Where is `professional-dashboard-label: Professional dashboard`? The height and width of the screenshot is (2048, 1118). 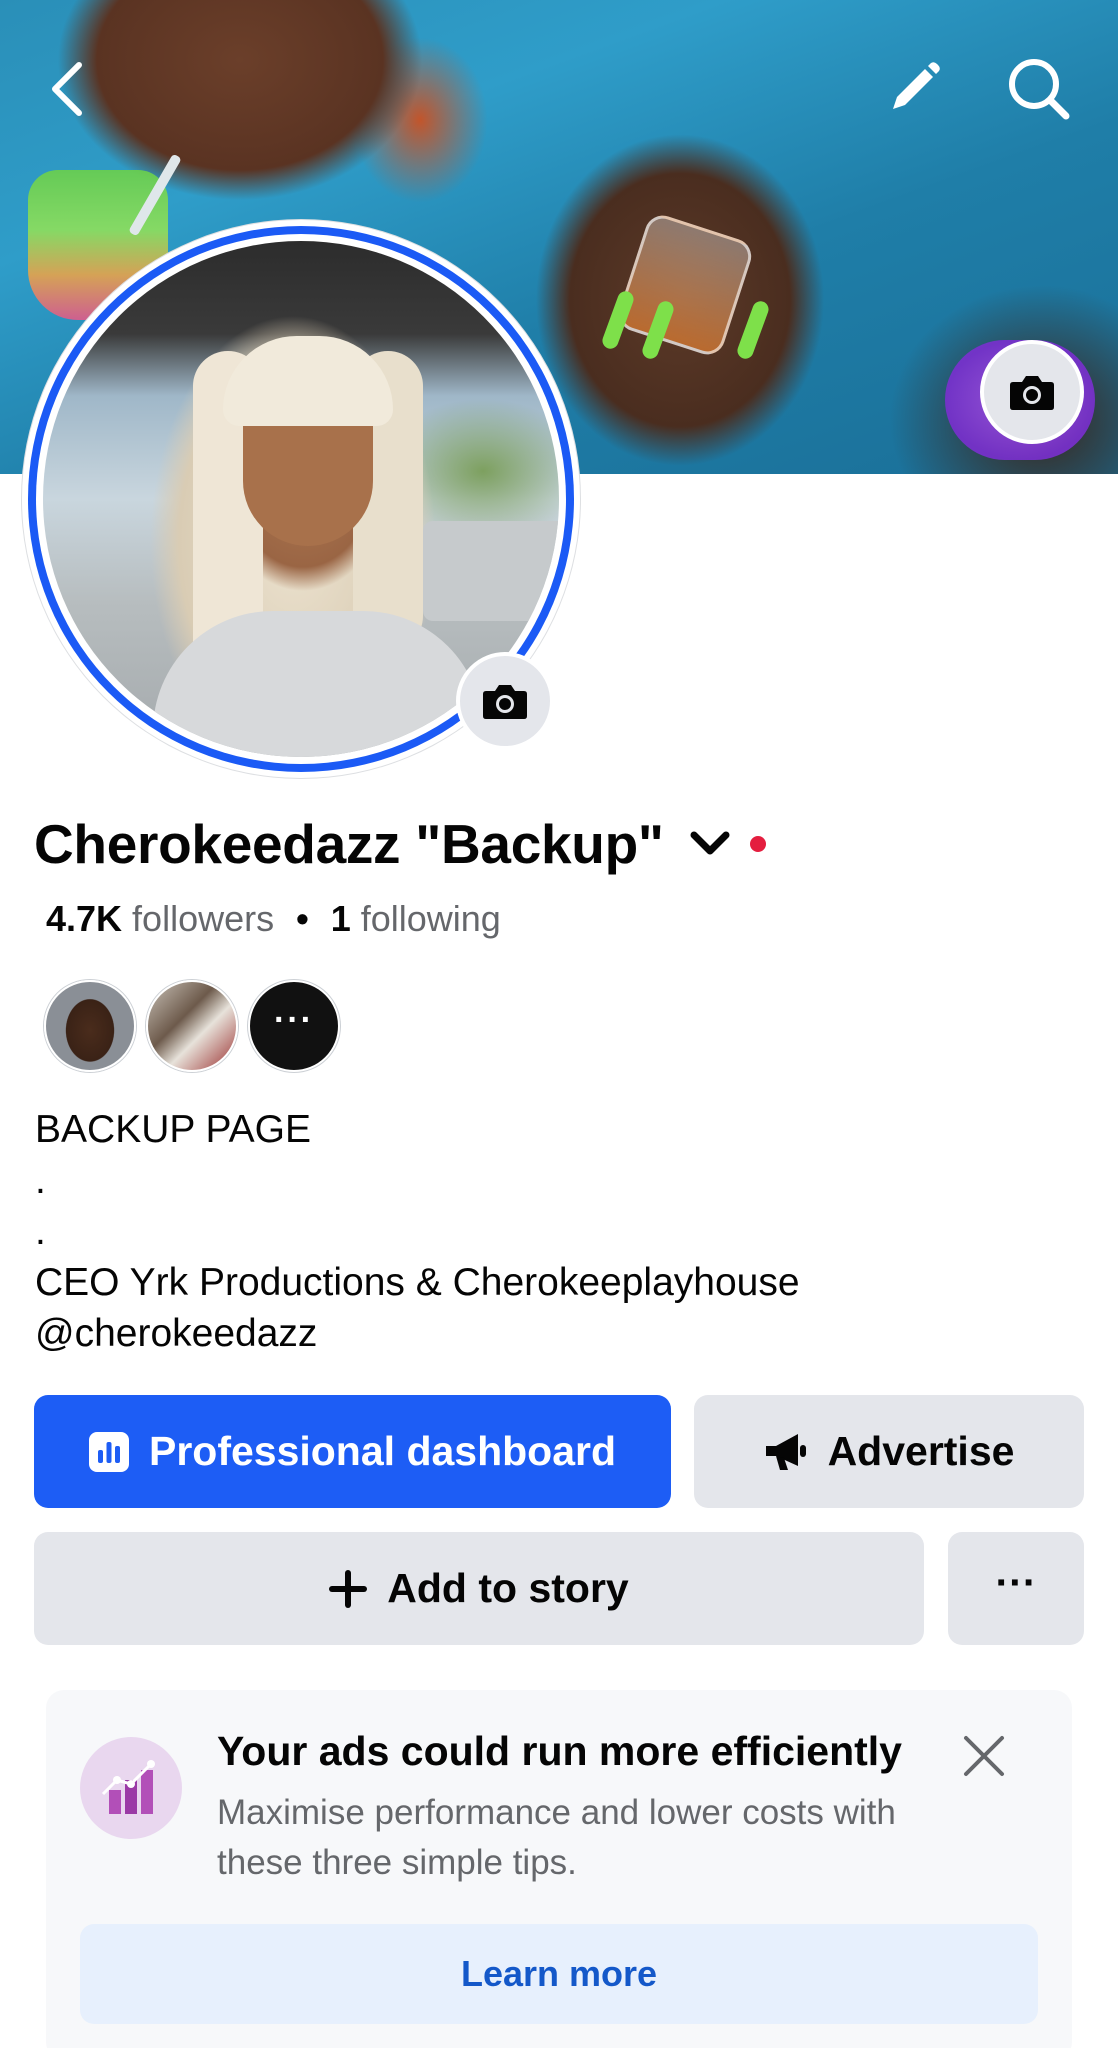
professional-dashboard-label: Professional dashboard is located at coordinates (382, 1451).